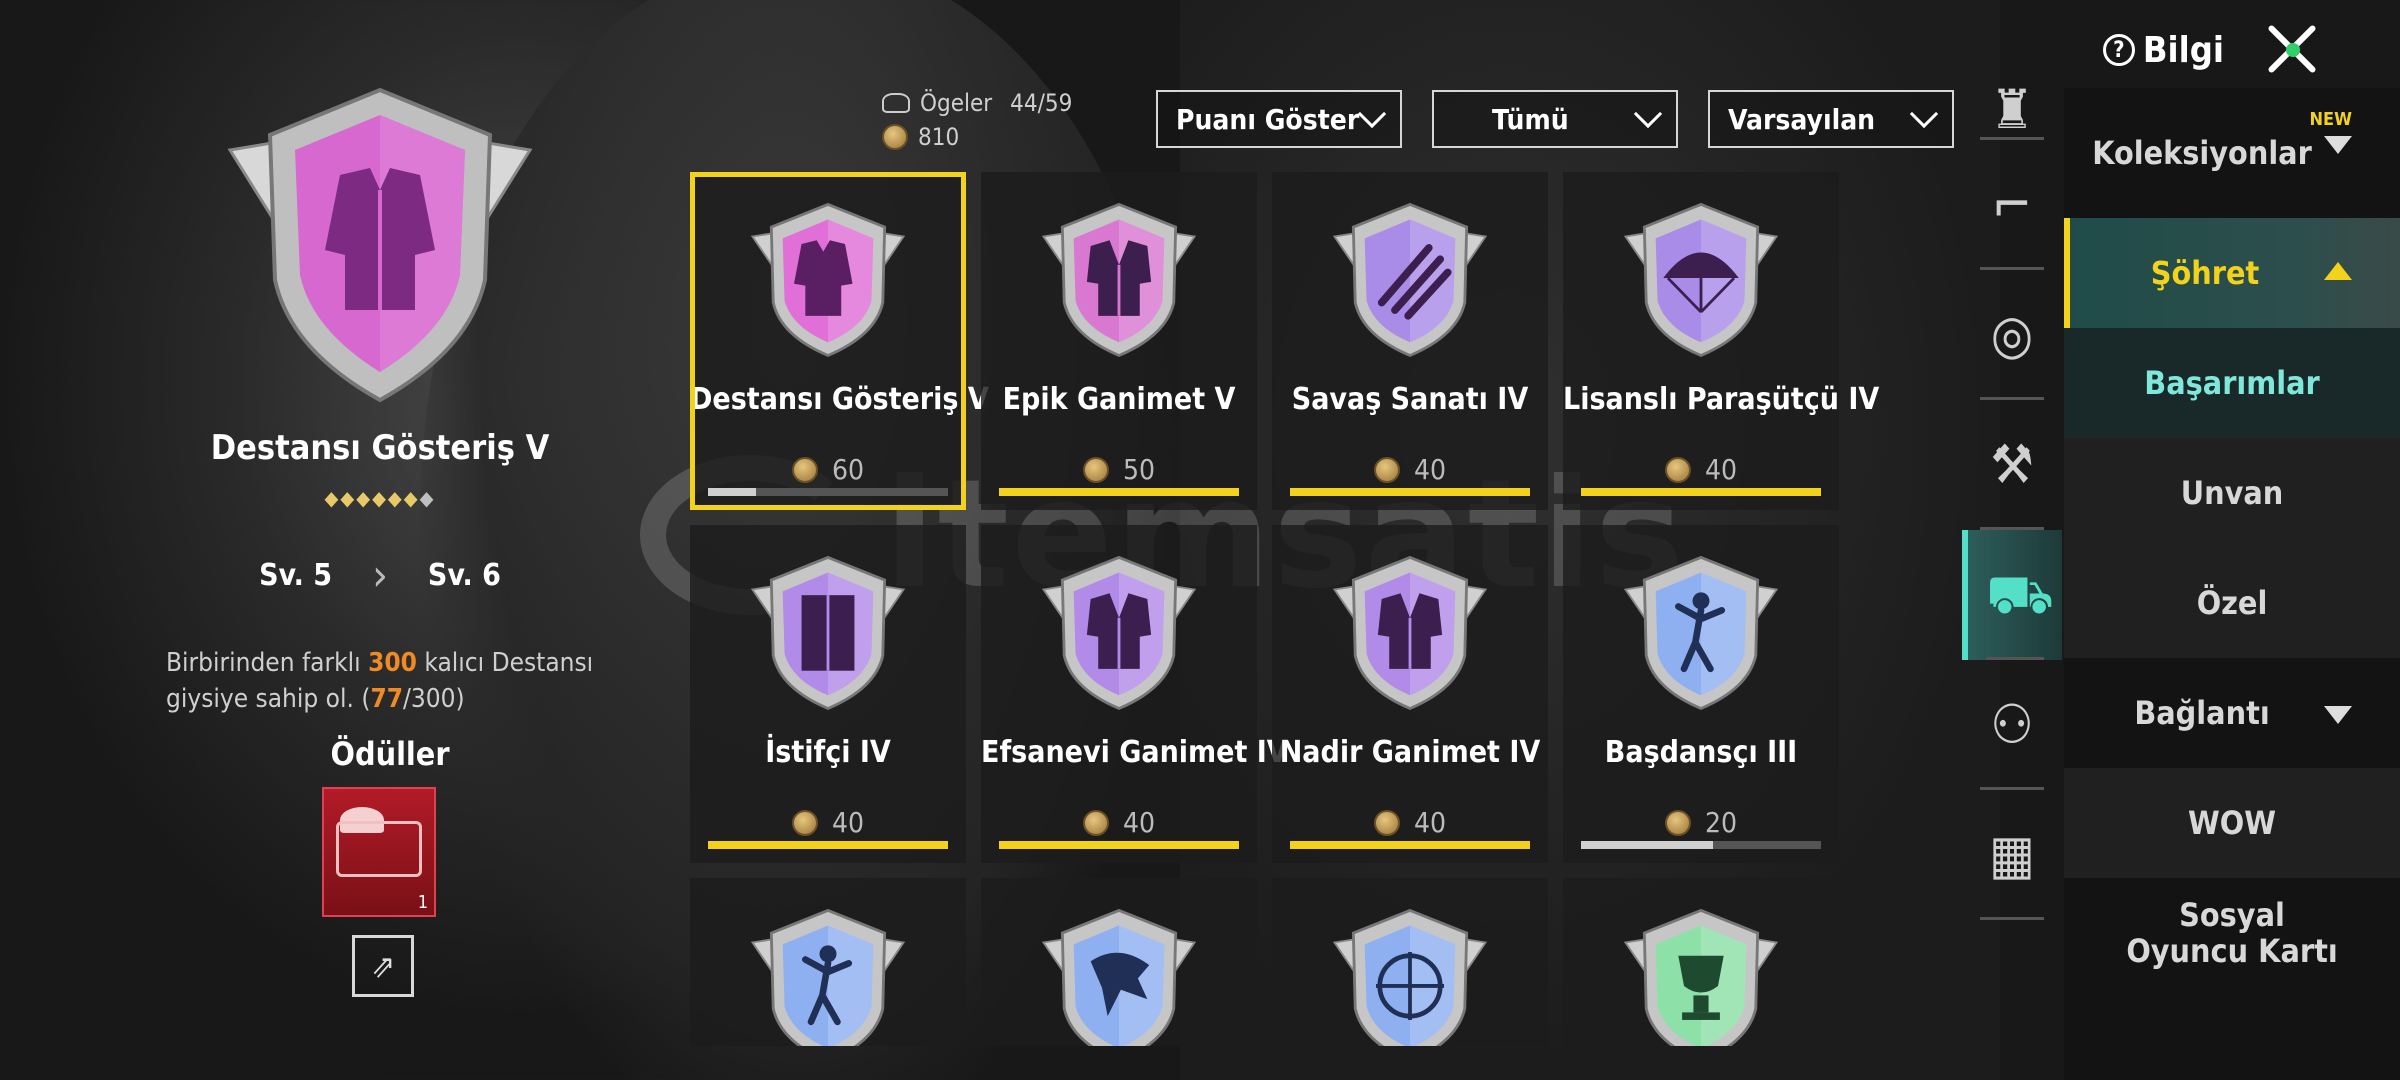 This screenshot has width=2400, height=1080. What do you see at coordinates (1701, 752) in the screenshot?
I see `card-title: Başdansçı III` at bounding box center [1701, 752].